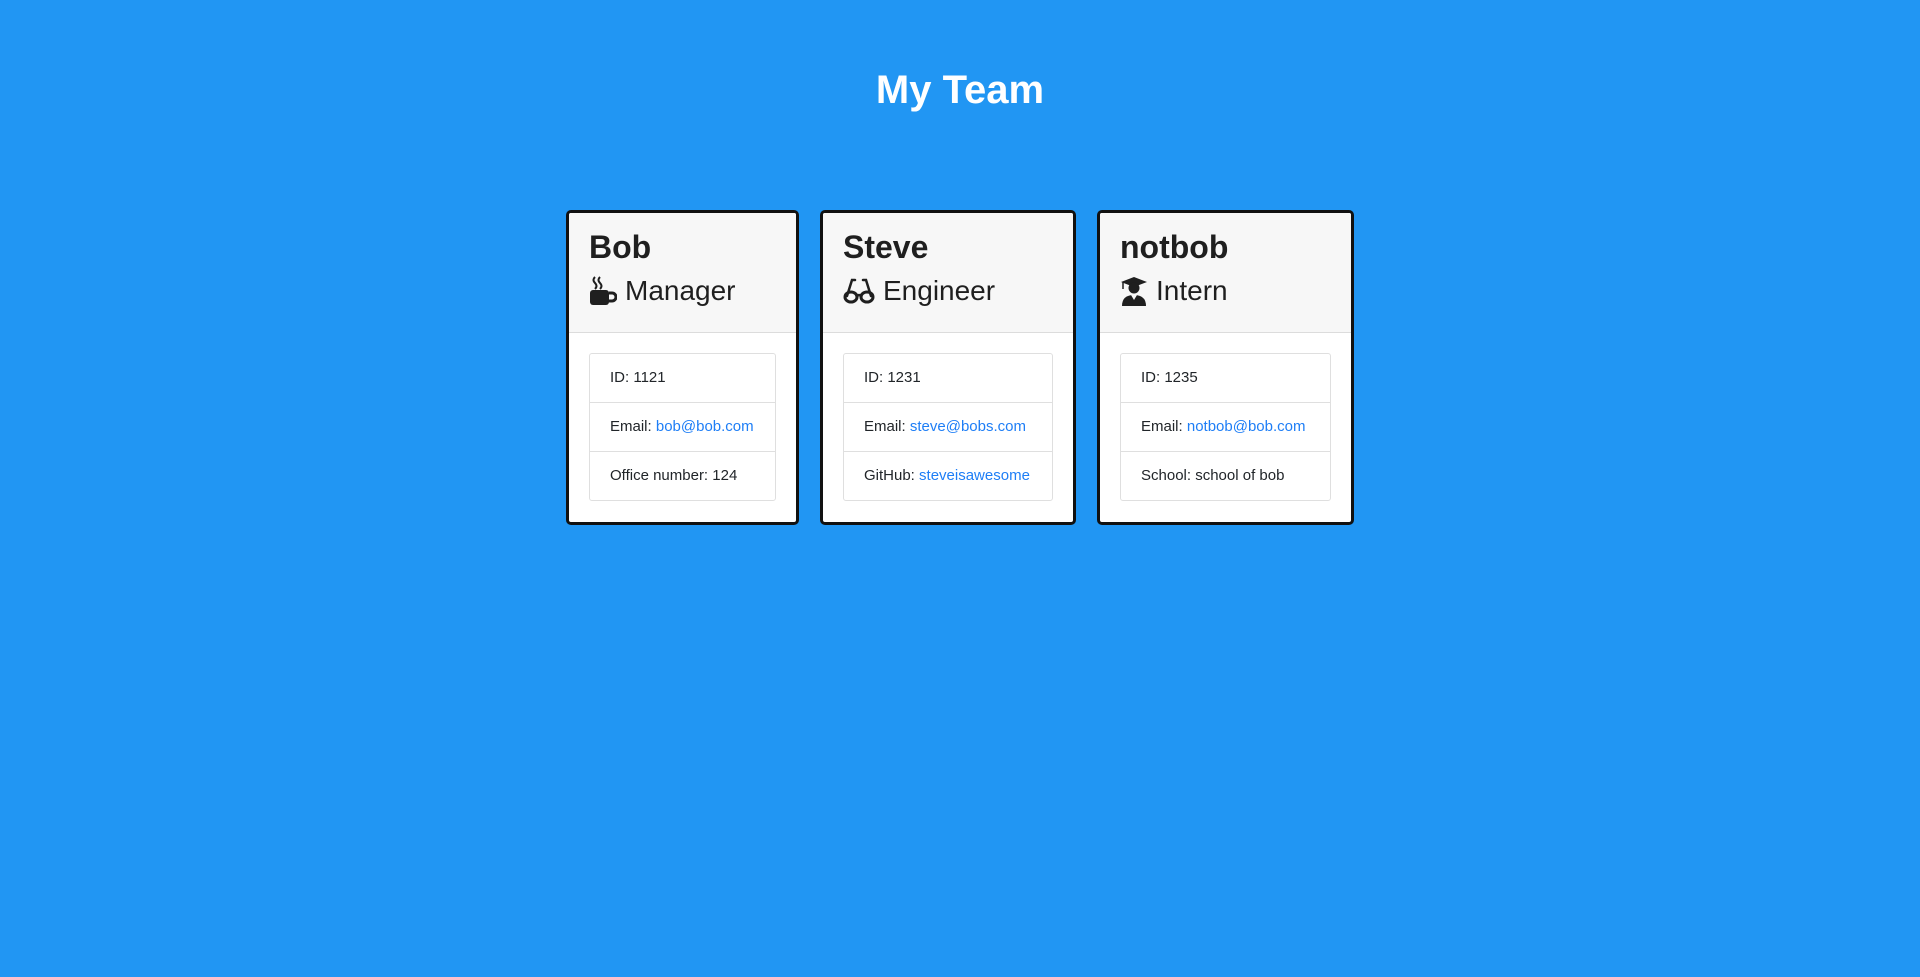 This screenshot has width=1920, height=977. Describe the element at coordinates (1181, 377) in the screenshot. I see `id-value: 1235` at that location.